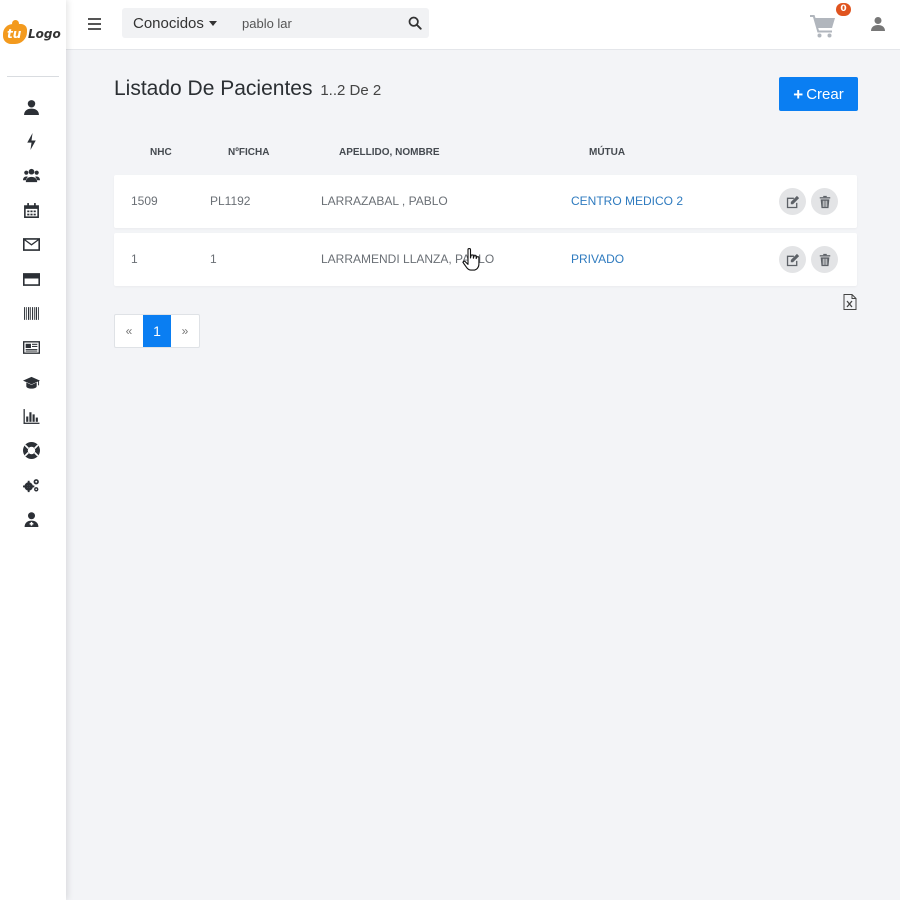 The width and height of the screenshot is (900, 900). I want to click on cell-ficha: PL1192, so click(230, 201).